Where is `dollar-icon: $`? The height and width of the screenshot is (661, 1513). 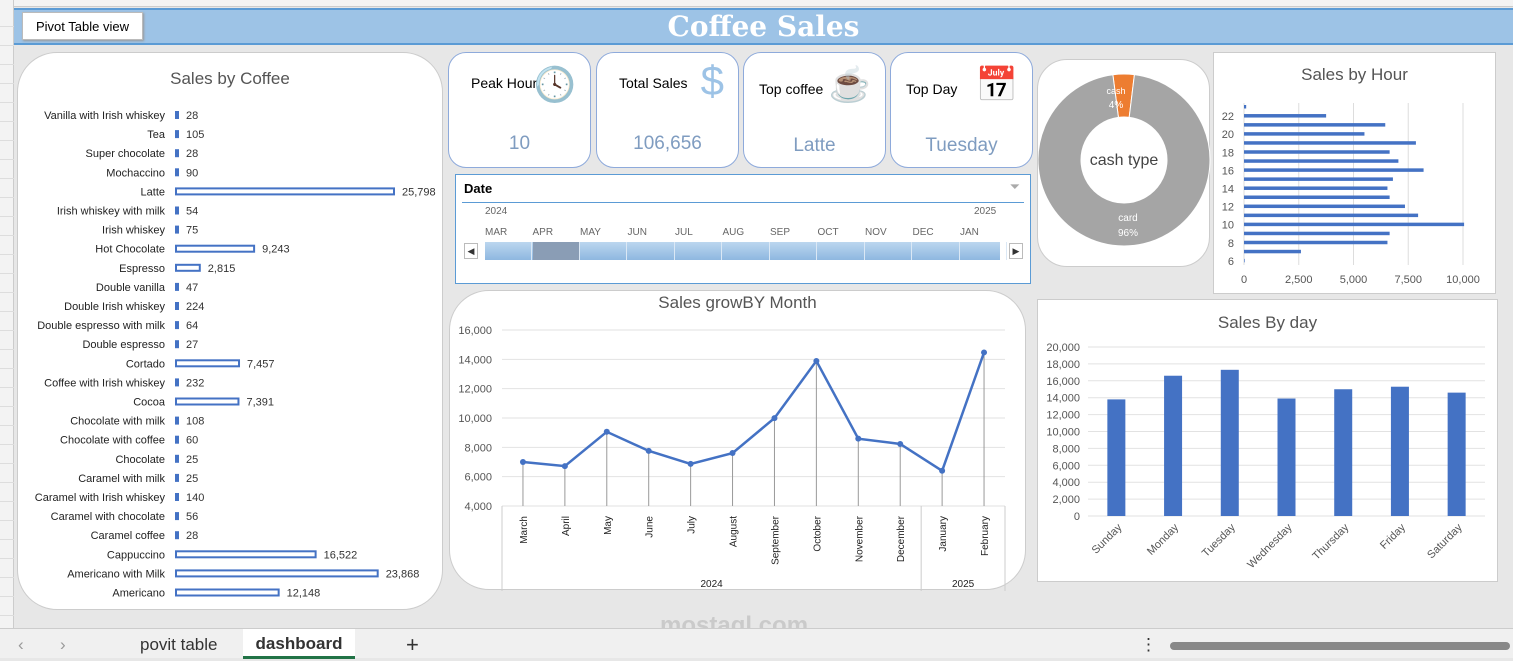 dollar-icon: $ is located at coordinates (712, 80).